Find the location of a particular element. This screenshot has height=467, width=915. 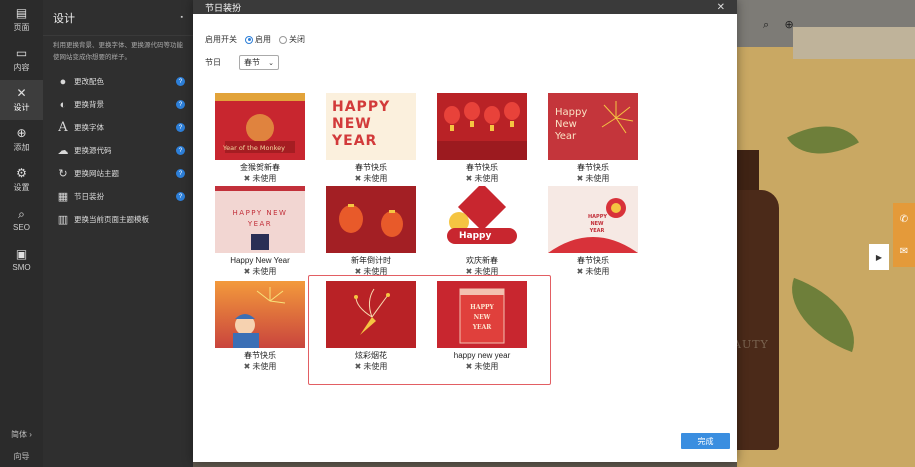

pin-icon: ▪ is located at coordinates (182, 17).